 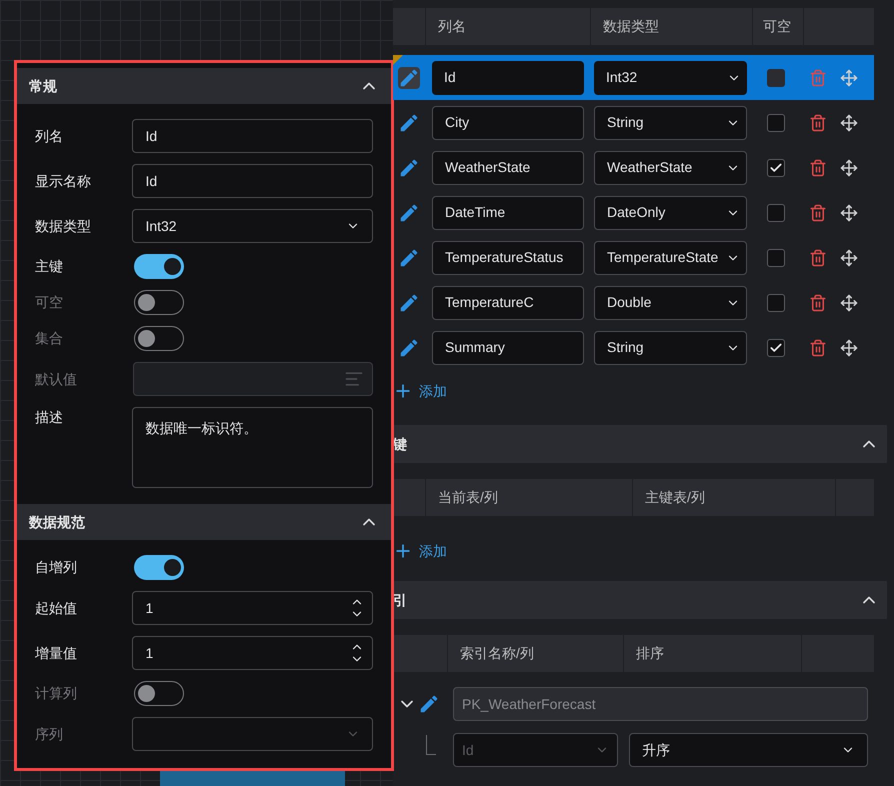 What do you see at coordinates (49, 266) in the screenshot?
I see `field-label: 主键` at bounding box center [49, 266].